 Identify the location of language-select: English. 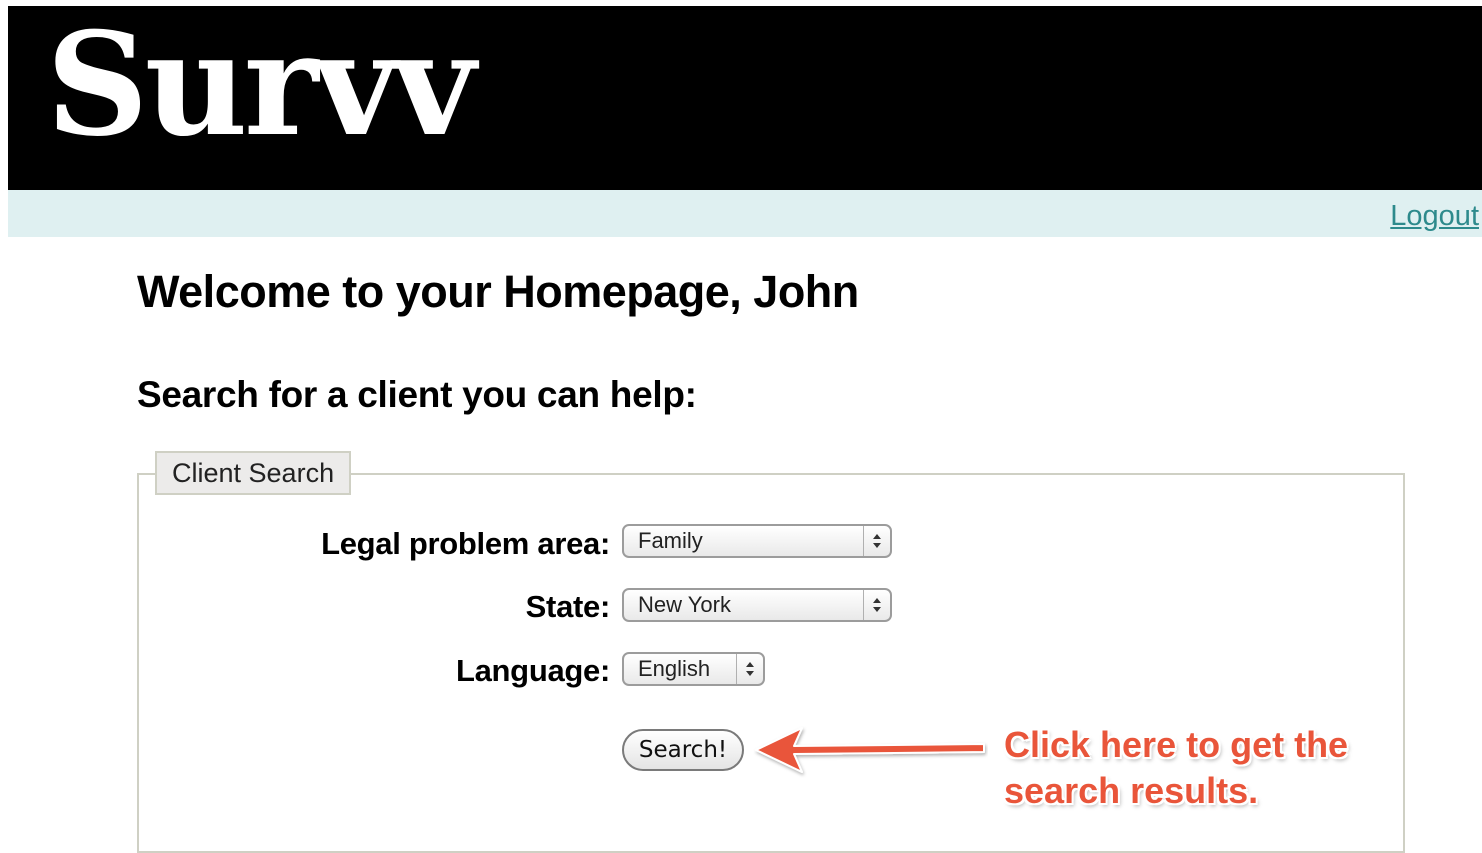
(693, 669).